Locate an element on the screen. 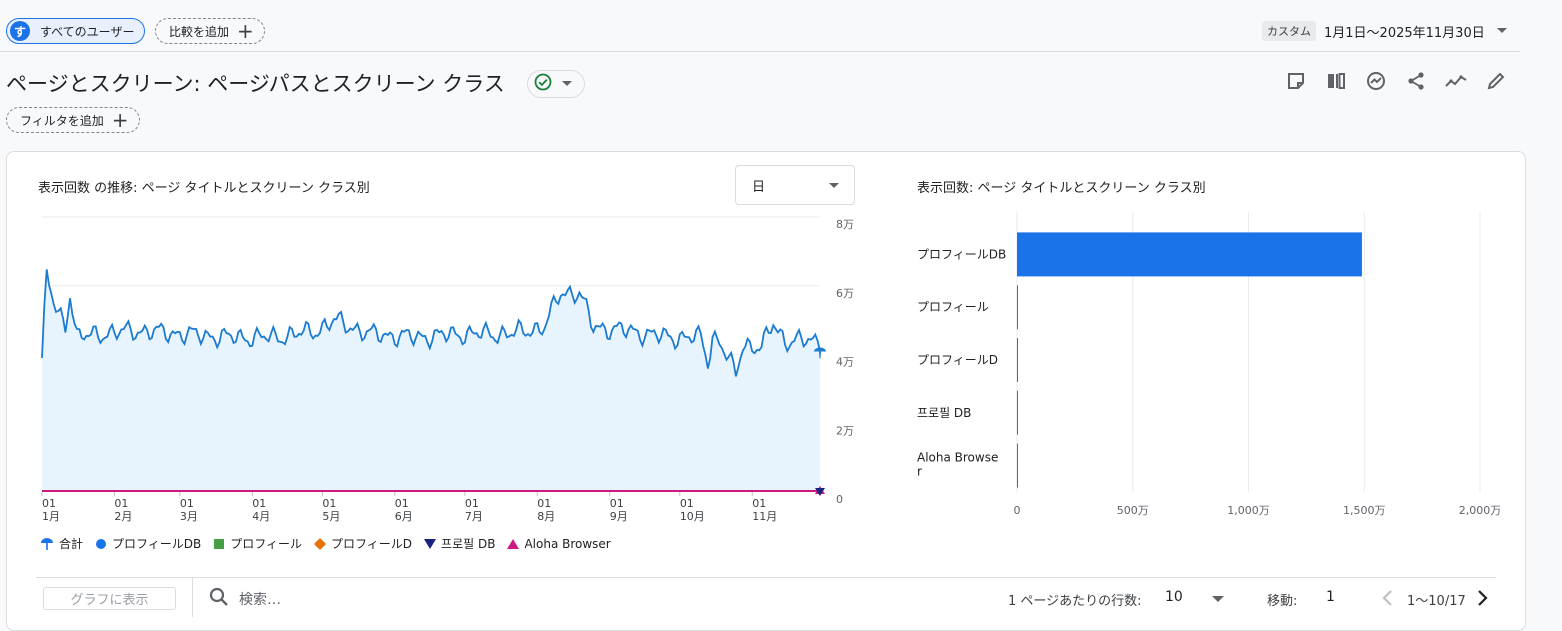 Image resolution: width=1562 pixels, height=631 pixels. search-icon is located at coordinates (219, 597).